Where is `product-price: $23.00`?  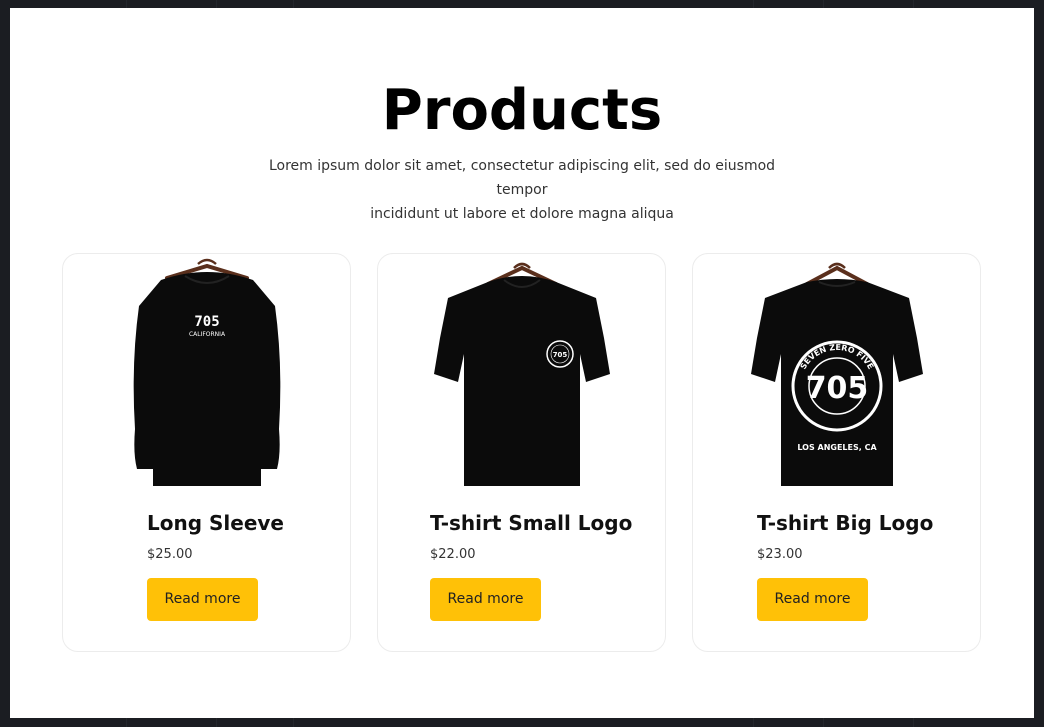
product-price: $23.00 is located at coordinates (780, 554).